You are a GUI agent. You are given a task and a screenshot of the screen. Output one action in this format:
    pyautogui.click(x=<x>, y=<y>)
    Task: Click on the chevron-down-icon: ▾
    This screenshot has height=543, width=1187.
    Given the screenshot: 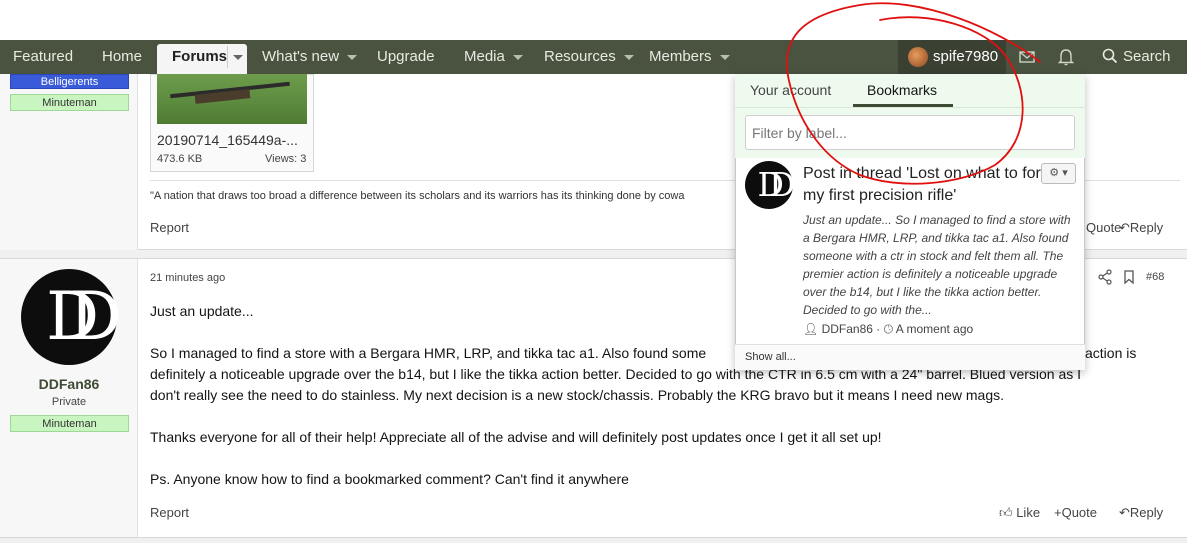 What is the action you would take?
    pyautogui.click(x=1063, y=173)
    